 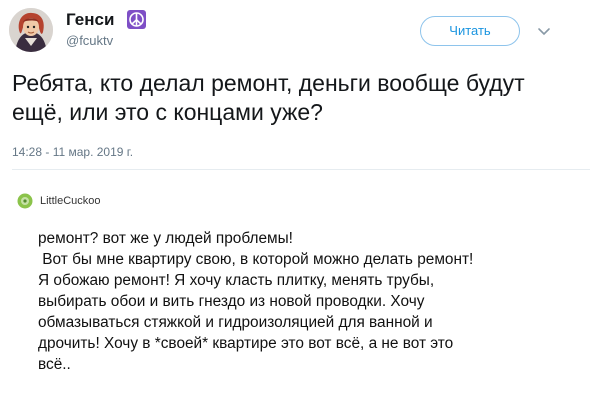 I want to click on embedded-author-name: LittleCuckoo, so click(x=70, y=201).